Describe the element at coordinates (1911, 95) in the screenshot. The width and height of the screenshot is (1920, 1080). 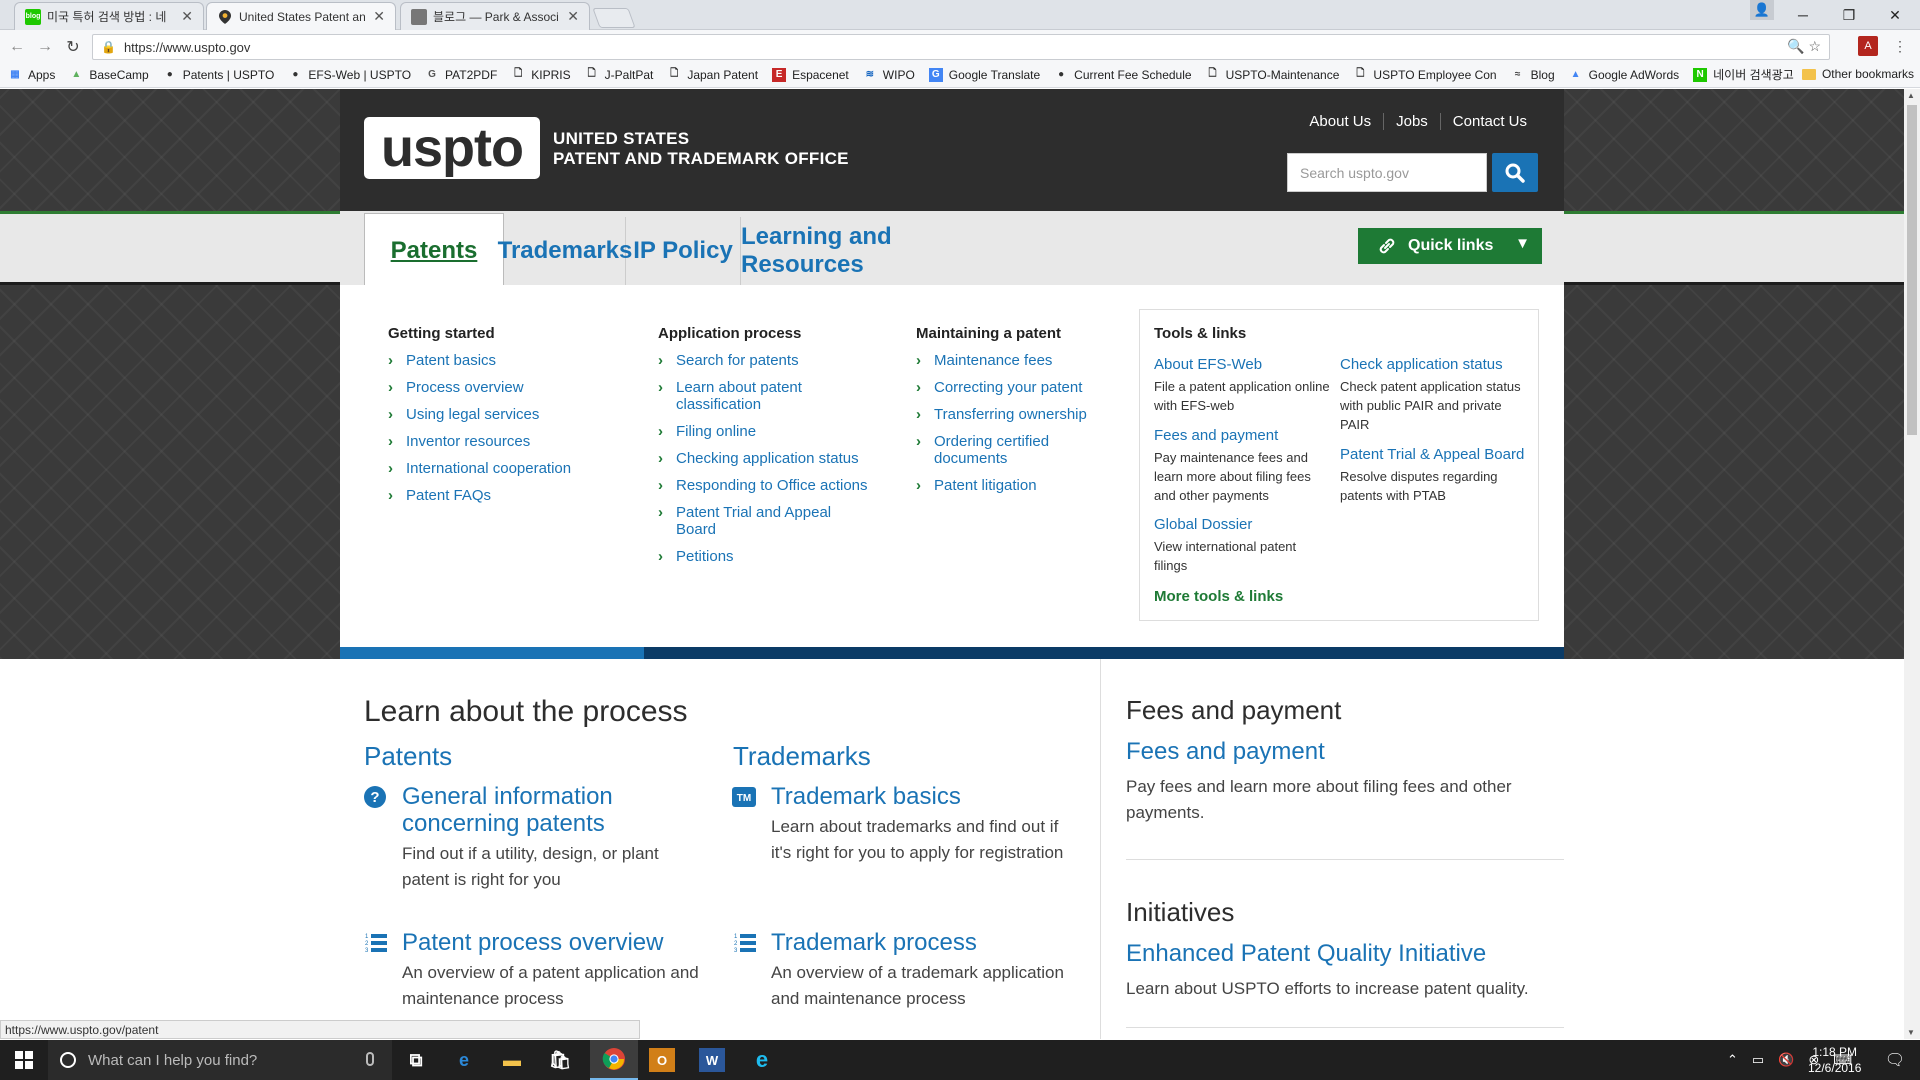
I see `scroll-up-icon: ▲` at that location.